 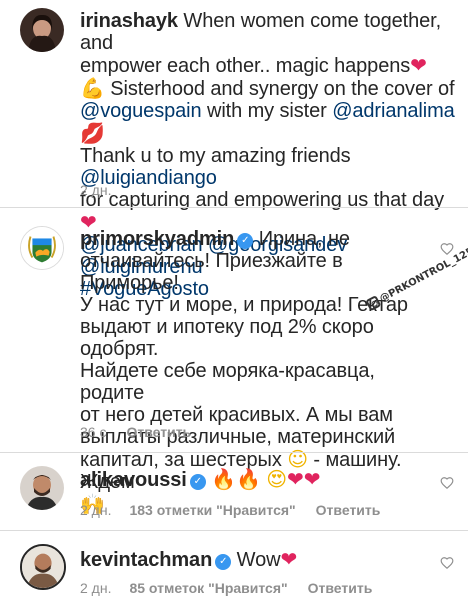 What do you see at coordinates (227, 382) in the screenshot?
I see `comment-line-5: Найдете себе моряка-красавца, родите` at bounding box center [227, 382].